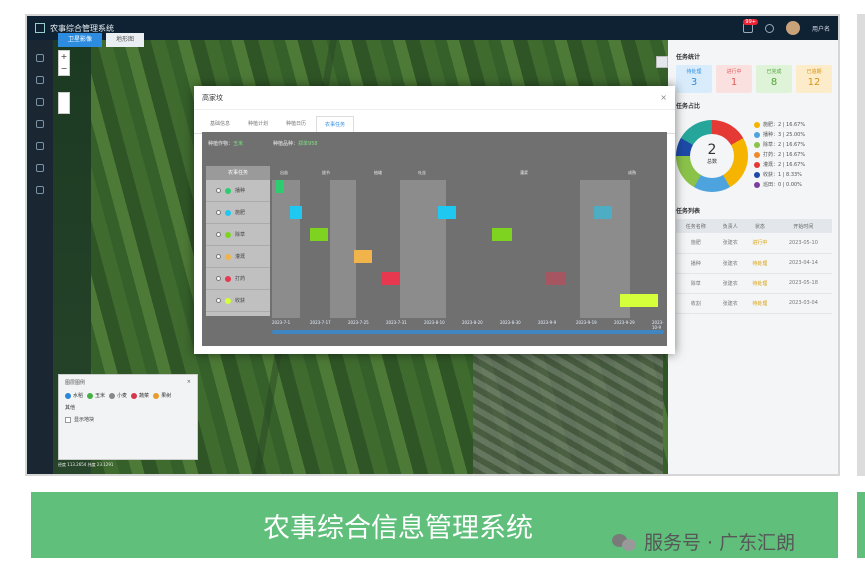 The height and width of the screenshot is (573, 865). Describe the element at coordinates (225, 143) in the screenshot. I see `crop-info-item: 种植作物：玉米` at that location.